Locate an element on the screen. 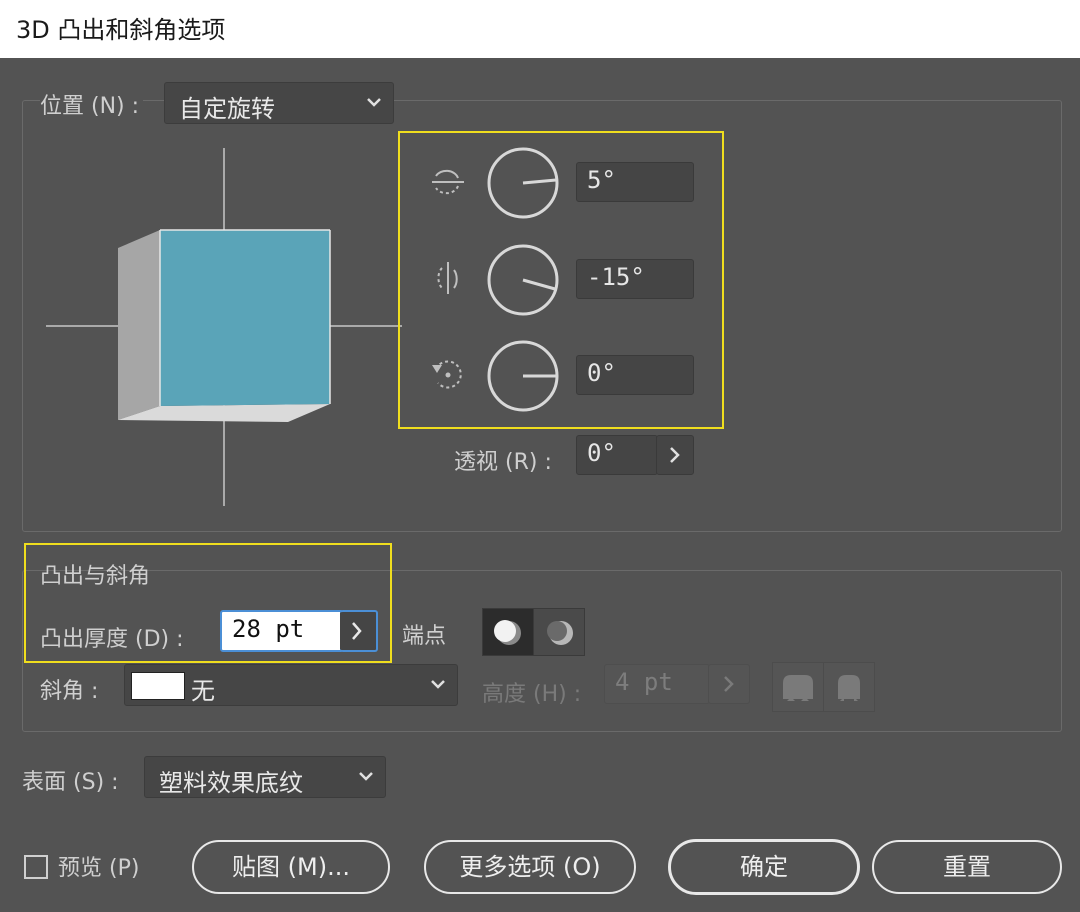 Image resolution: width=1080 pixels, height=912 pixels. cap-on-button is located at coordinates (508, 632).